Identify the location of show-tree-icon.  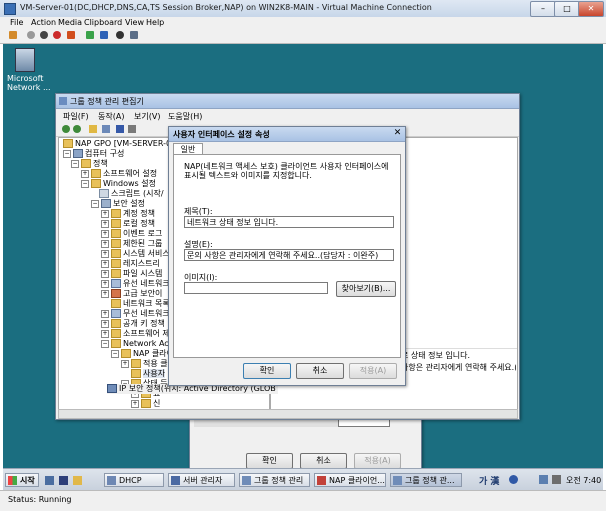
(106, 129).